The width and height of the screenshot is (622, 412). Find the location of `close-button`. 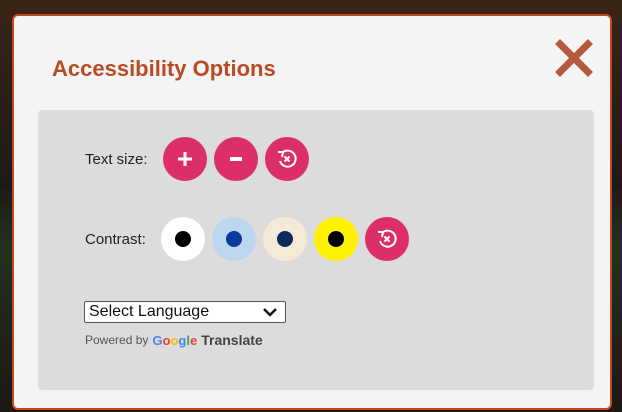

close-button is located at coordinates (574, 58).